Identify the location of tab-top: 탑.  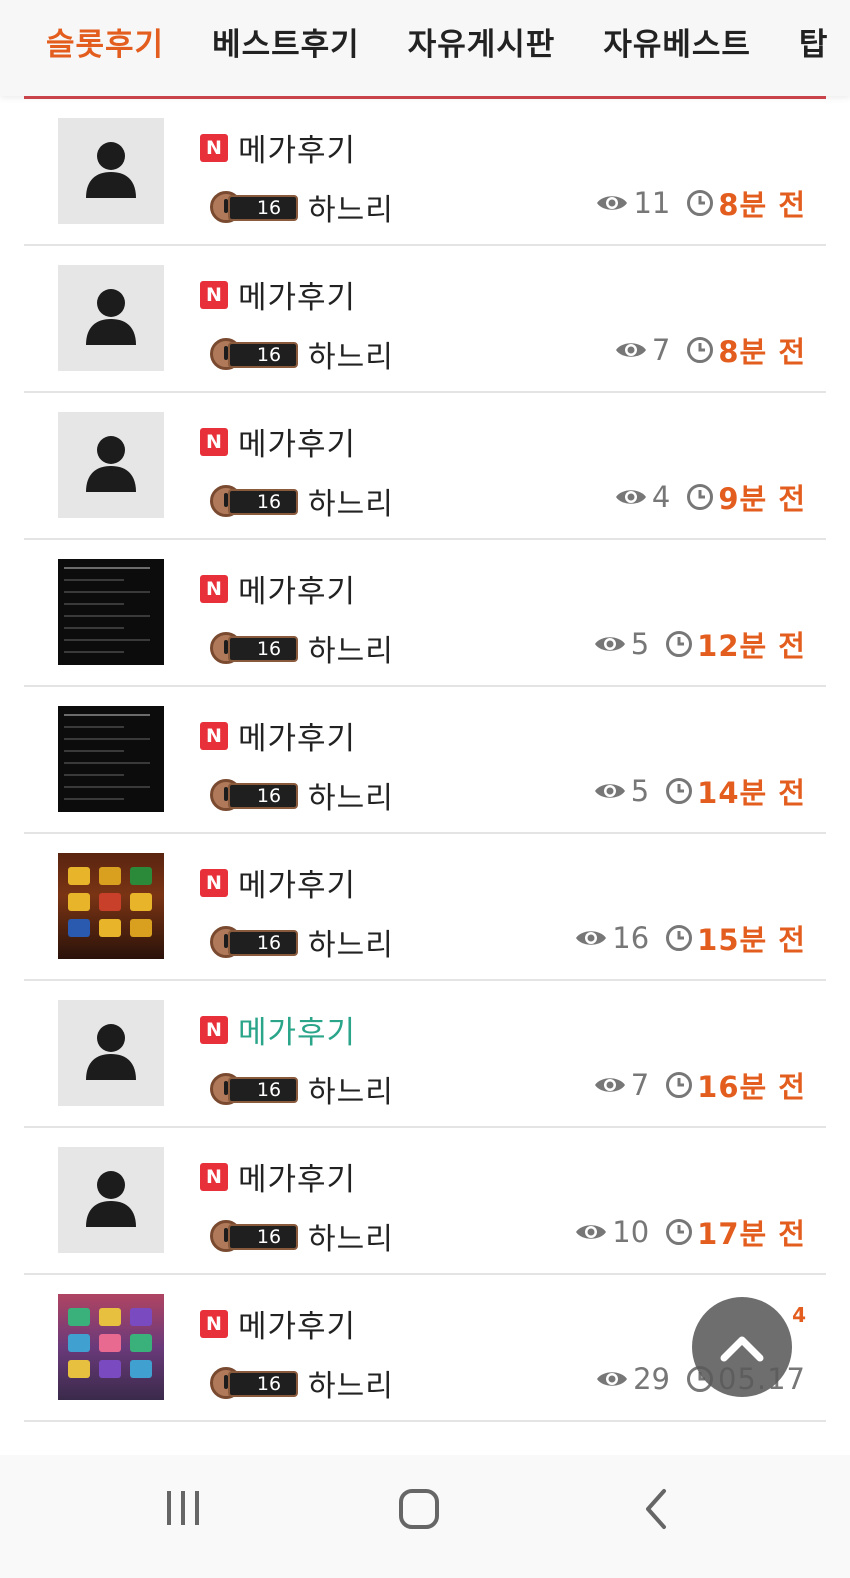
(814, 45).